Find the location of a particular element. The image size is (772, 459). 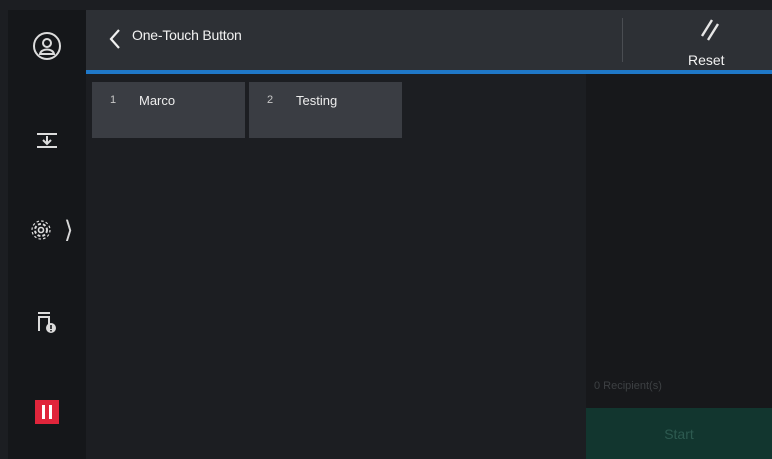

sidebar: ⟩ is located at coordinates (47, 234).